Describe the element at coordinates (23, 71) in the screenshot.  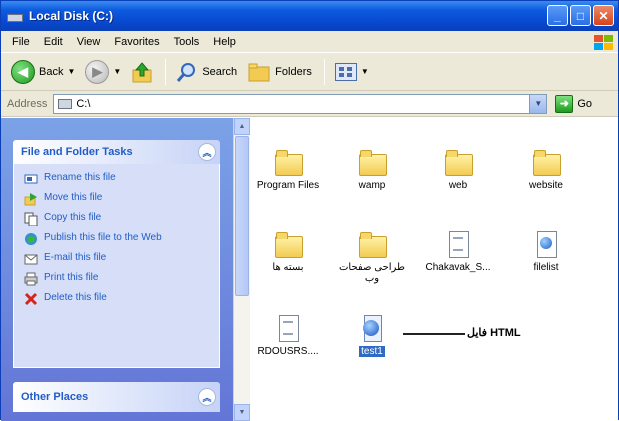
I see `back-arrow-icon: ◀` at that location.